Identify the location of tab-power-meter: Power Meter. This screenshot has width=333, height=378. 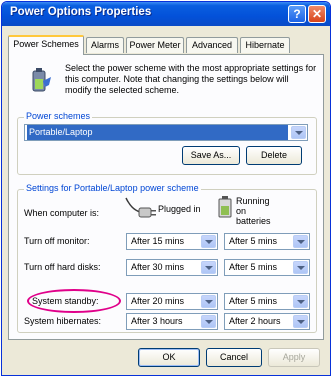
(155, 45).